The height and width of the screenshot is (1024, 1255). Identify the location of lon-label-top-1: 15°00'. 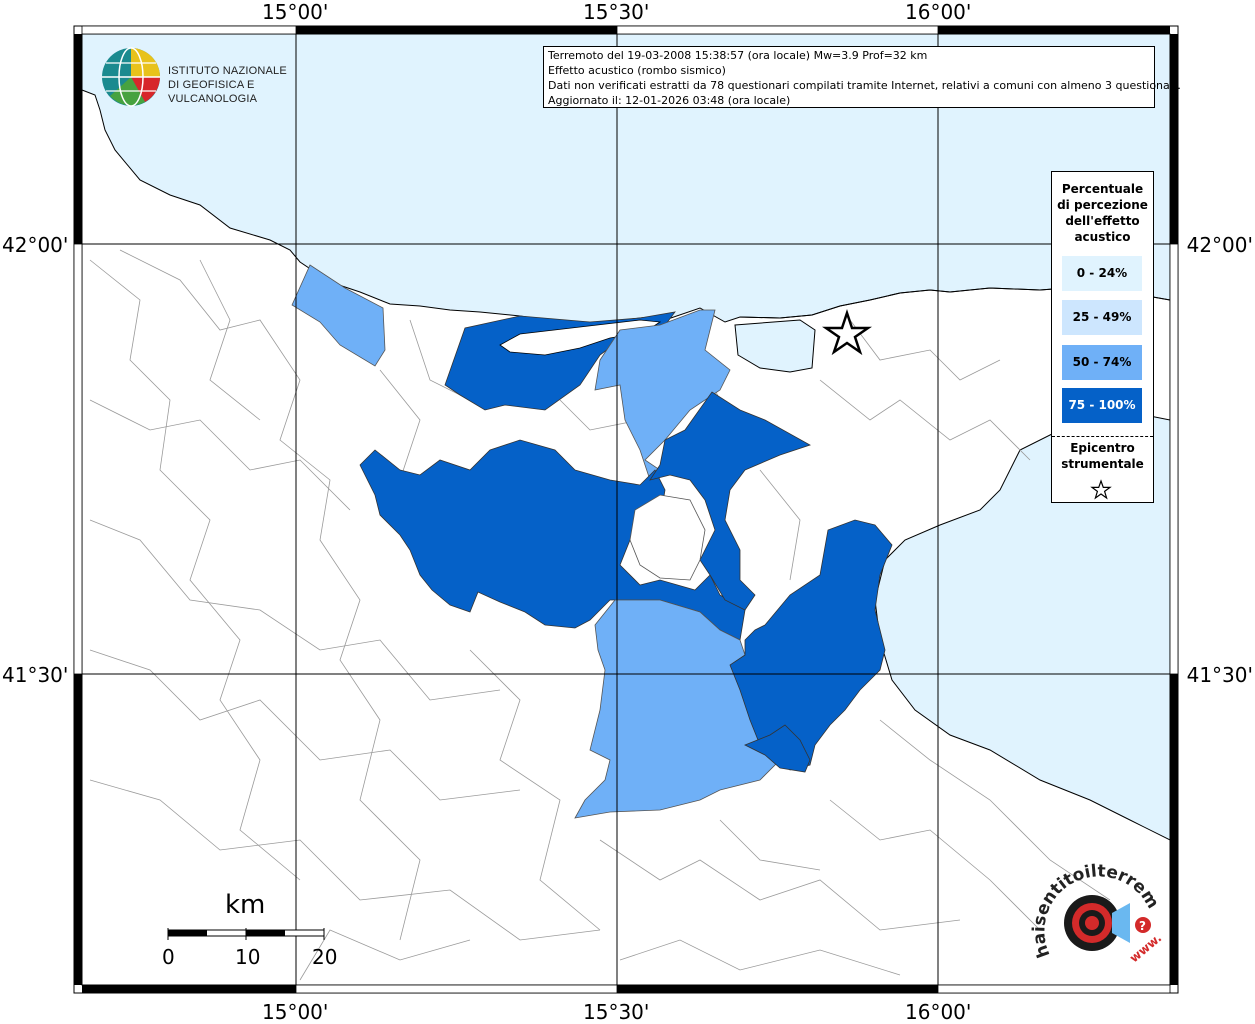
(295, 12).